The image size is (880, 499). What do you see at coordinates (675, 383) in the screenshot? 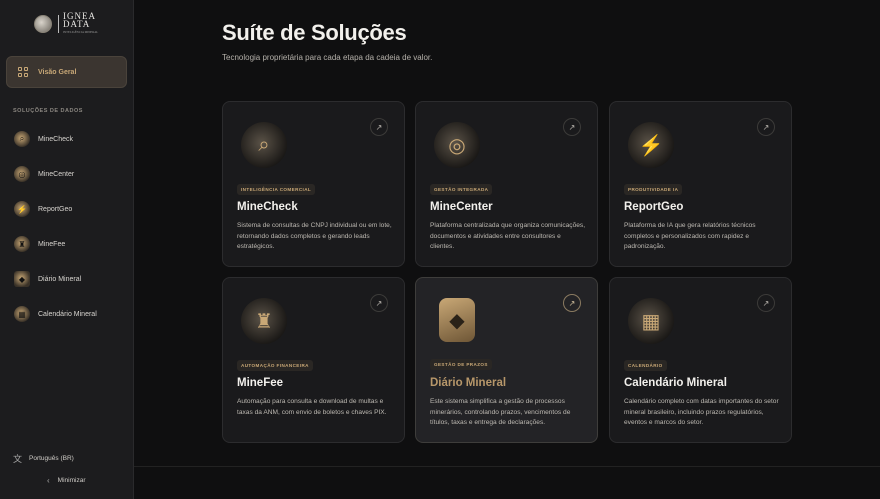
I see `card-title: Calendário Mineral` at bounding box center [675, 383].